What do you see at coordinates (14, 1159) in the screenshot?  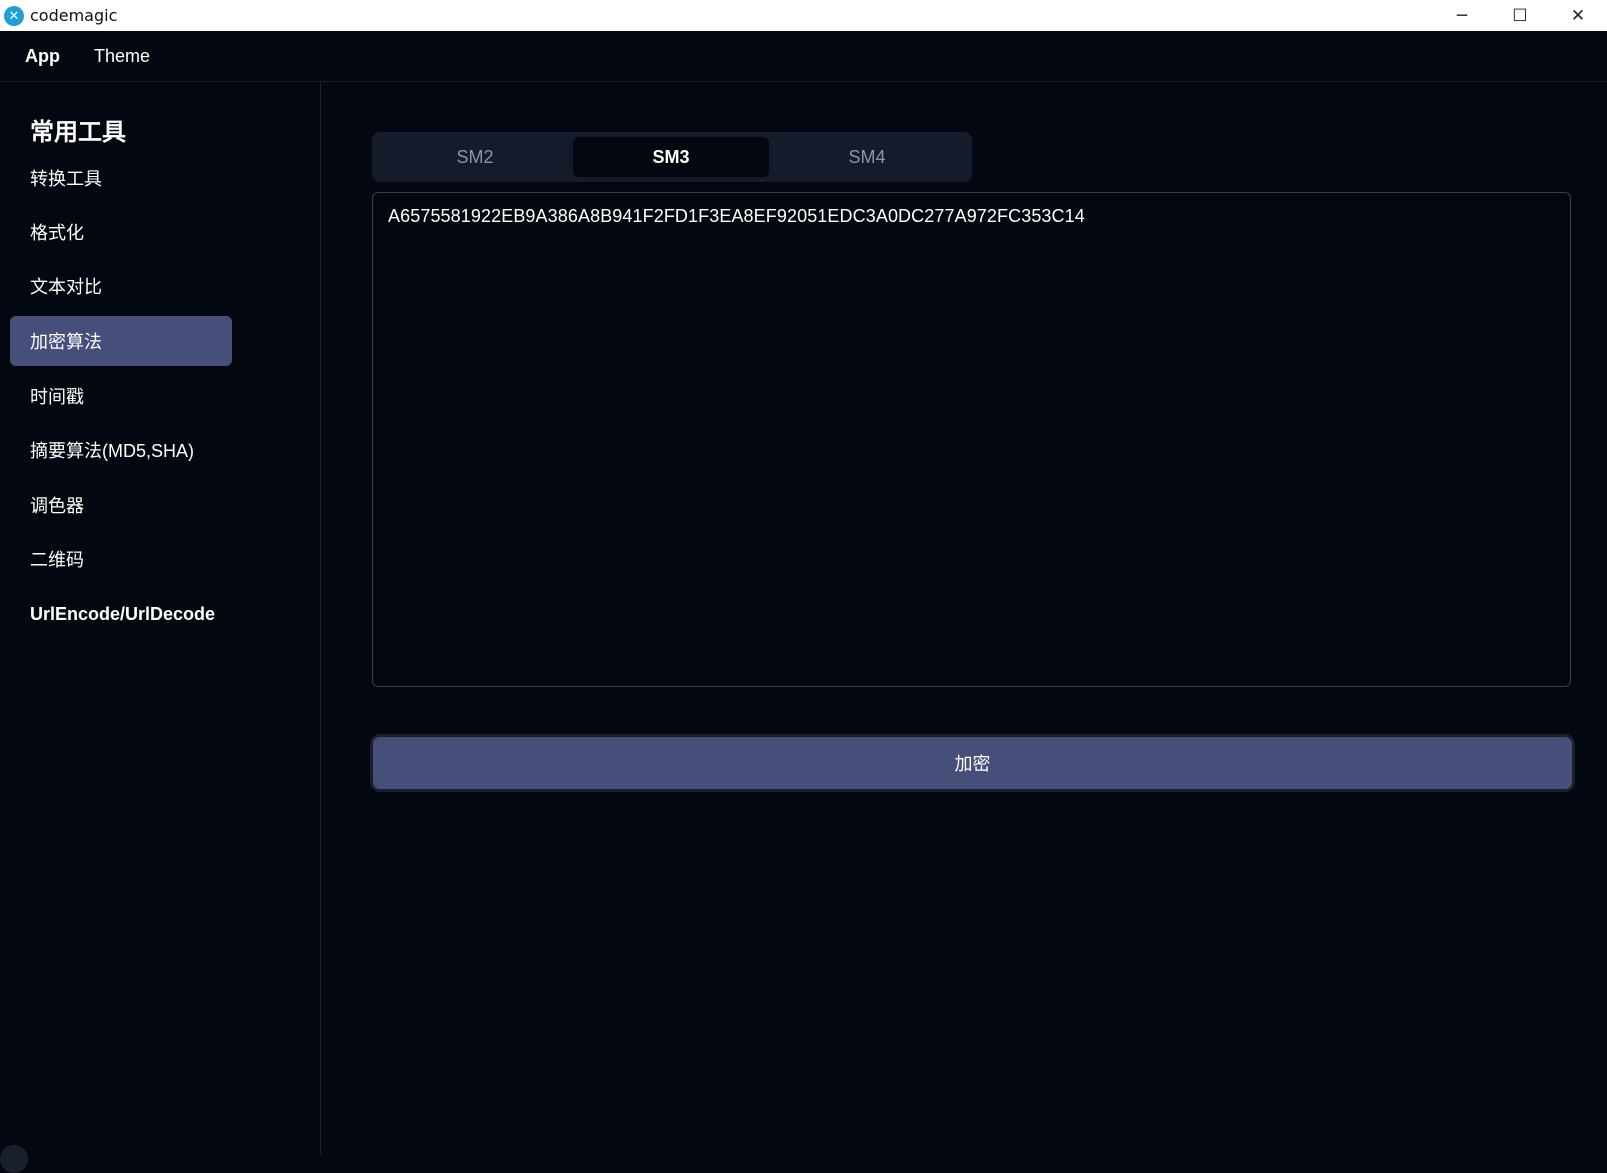 I see `scroll-handle` at bounding box center [14, 1159].